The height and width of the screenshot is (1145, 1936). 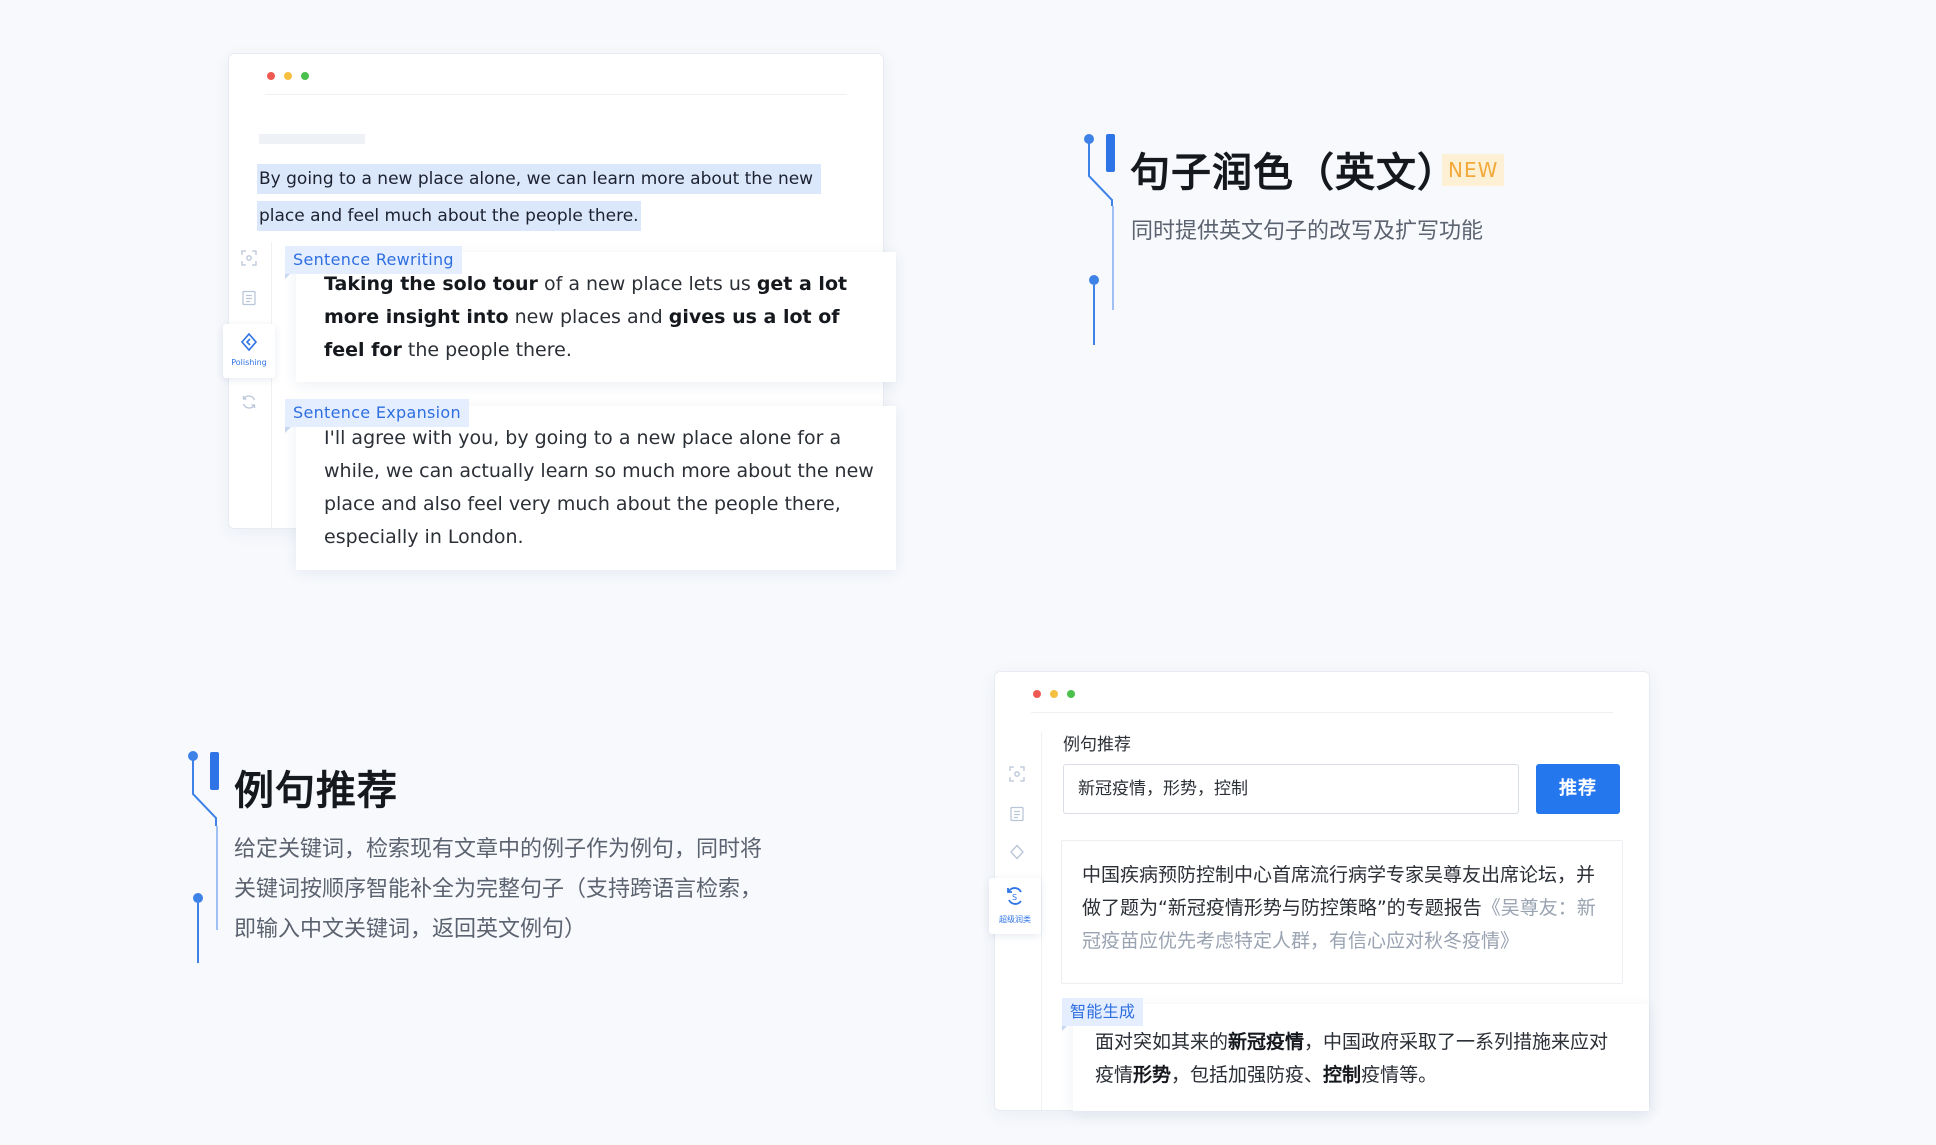 I want to click on svg-text: S, so click(x=1014, y=897).